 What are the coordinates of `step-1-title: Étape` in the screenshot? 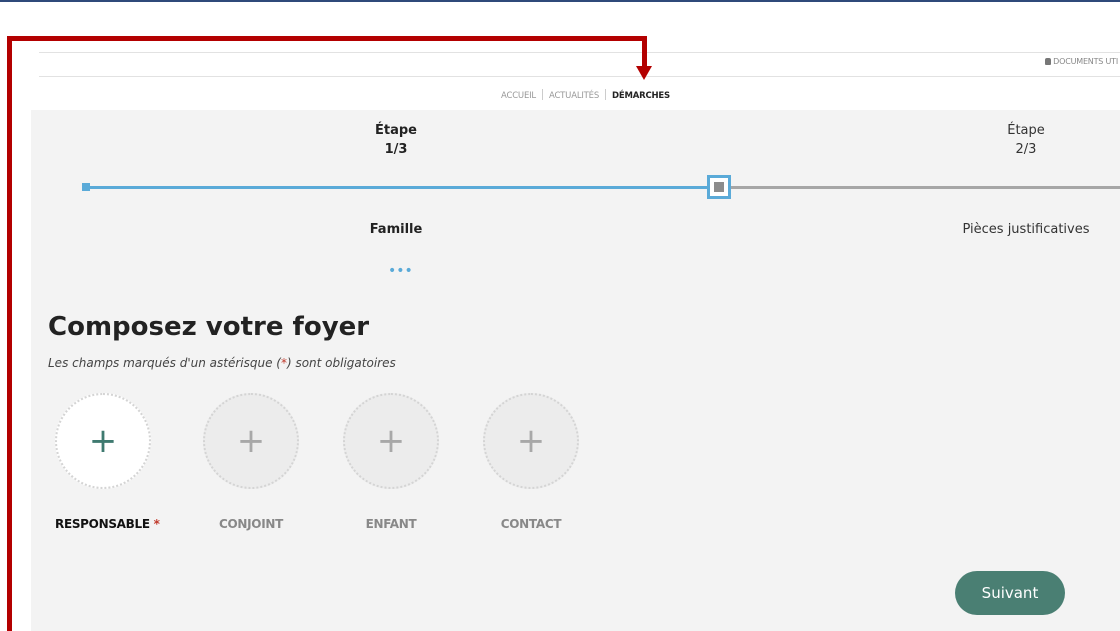 It's located at (396, 130).